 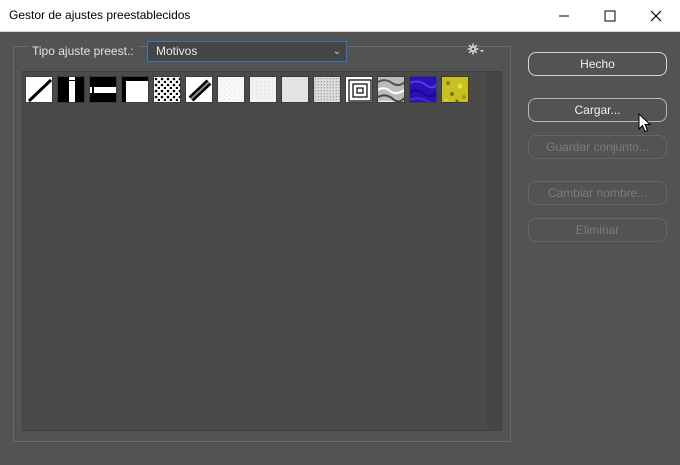 I want to click on maximize-icon, so click(x=610, y=15).